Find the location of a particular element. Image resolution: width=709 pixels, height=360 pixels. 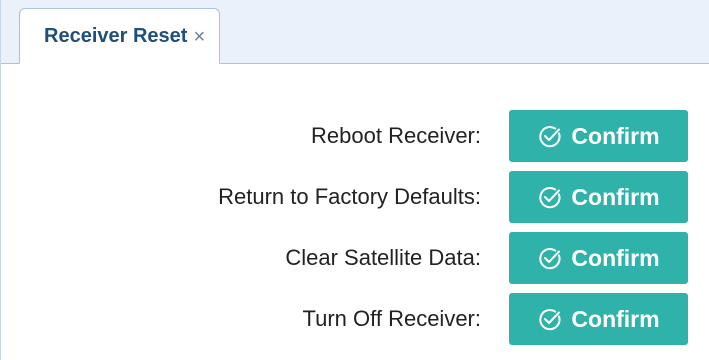

clear-satellite-data-confirm-button: Confirm is located at coordinates (598, 258).